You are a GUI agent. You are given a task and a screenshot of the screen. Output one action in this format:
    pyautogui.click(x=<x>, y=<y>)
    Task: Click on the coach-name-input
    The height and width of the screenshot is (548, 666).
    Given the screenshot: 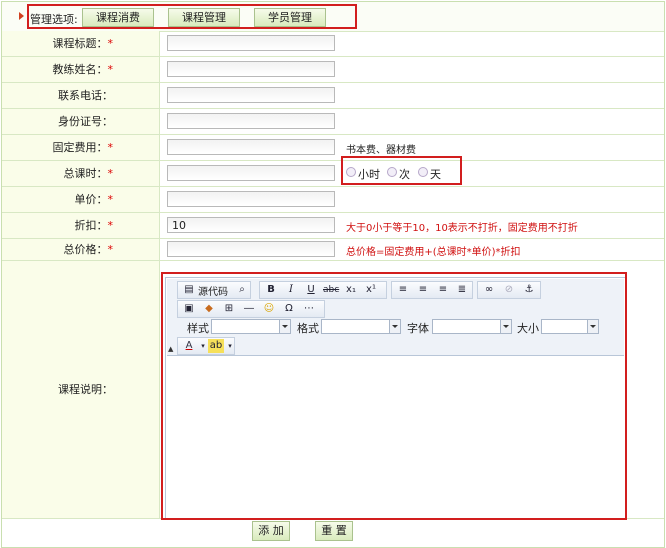 What is the action you would take?
    pyautogui.click(x=251, y=69)
    